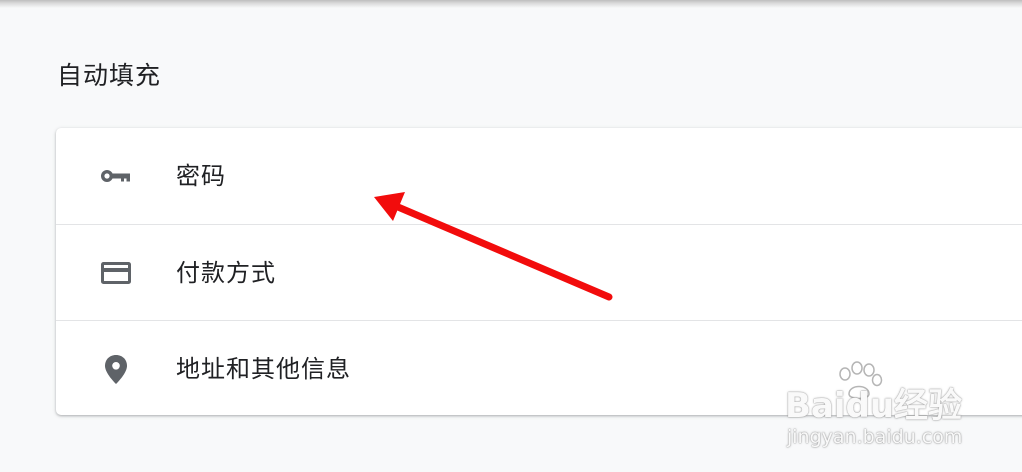  I want to click on autofill-item-label: 密码, so click(201, 176).